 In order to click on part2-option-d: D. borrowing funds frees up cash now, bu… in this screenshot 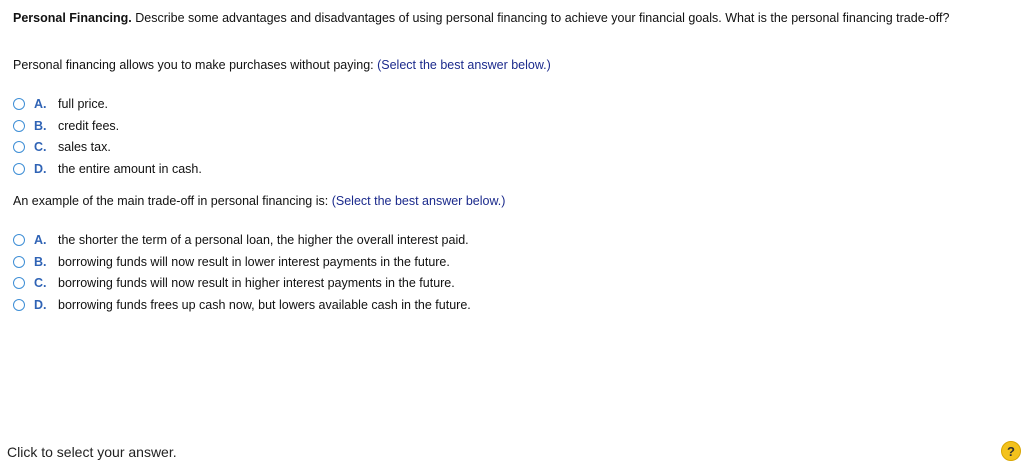, I will do `click(242, 305)`.